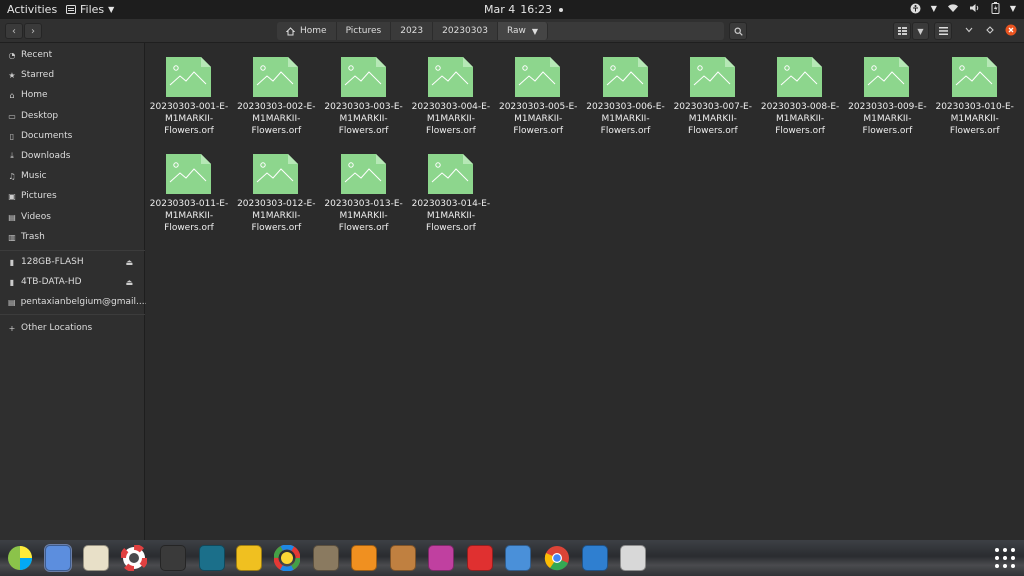  Describe the element at coordinates (72, 95) in the screenshot. I see `sidebar-item-home: ⌂ Home` at that location.